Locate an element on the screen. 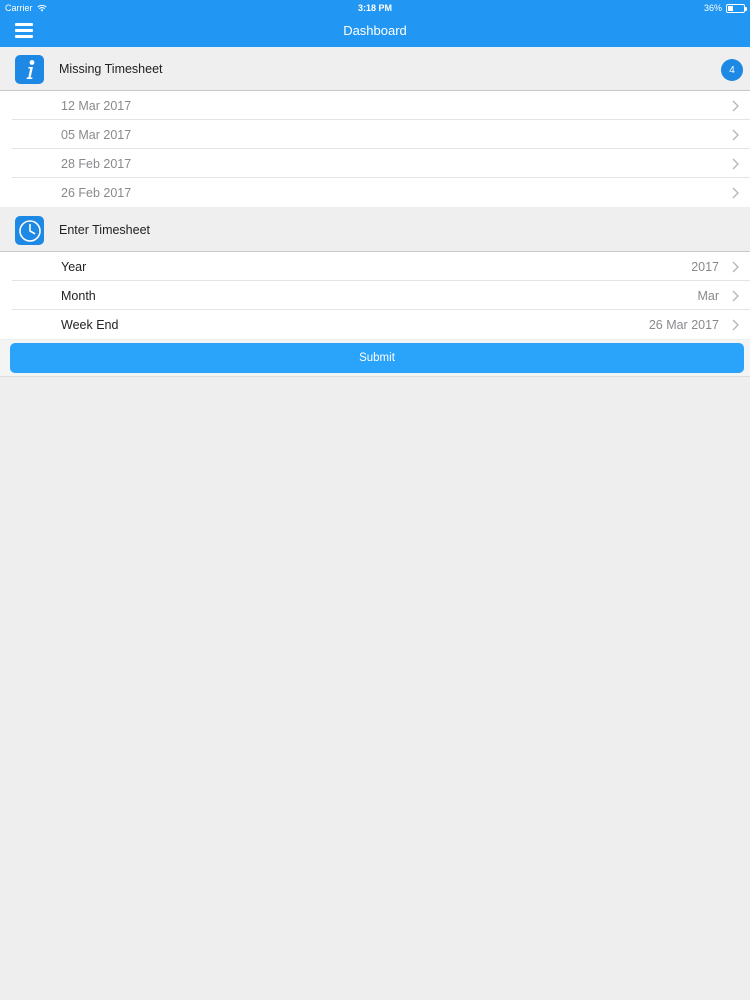  missing-timesheet-title: Missing Timesheet is located at coordinates (111, 69).